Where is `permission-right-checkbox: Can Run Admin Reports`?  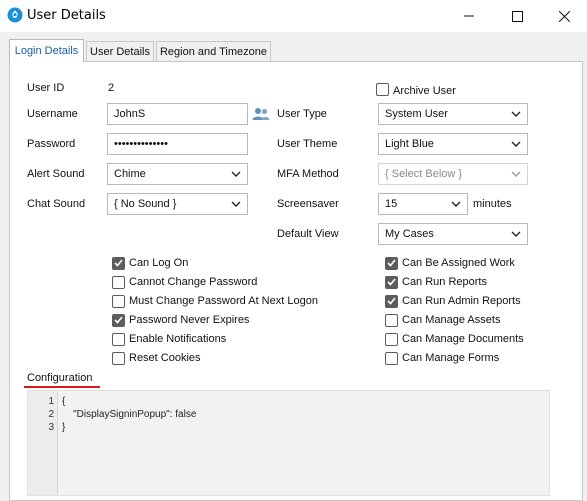
permission-right-checkbox: Can Run Admin Reports is located at coordinates (453, 301).